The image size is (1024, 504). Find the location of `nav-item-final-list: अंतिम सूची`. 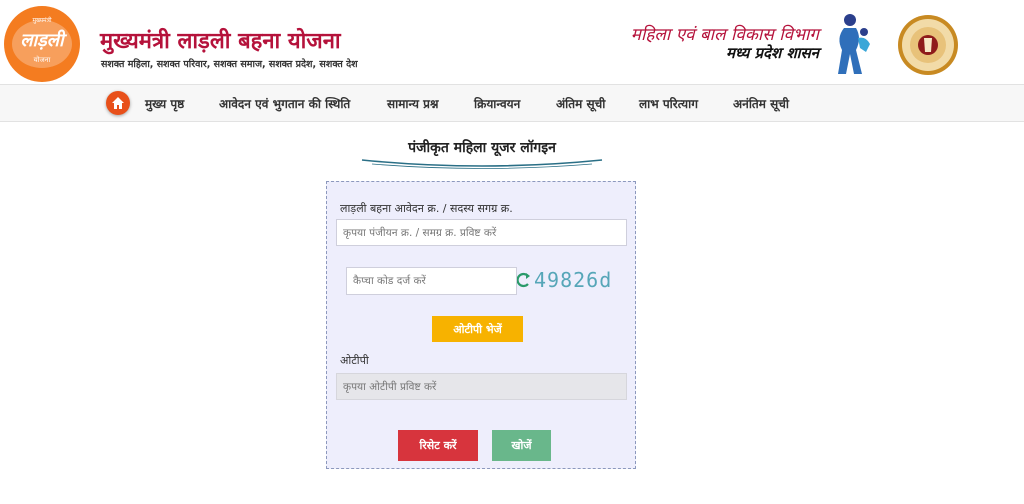

nav-item-final-list: अंतिम सूची is located at coordinates (580, 103).